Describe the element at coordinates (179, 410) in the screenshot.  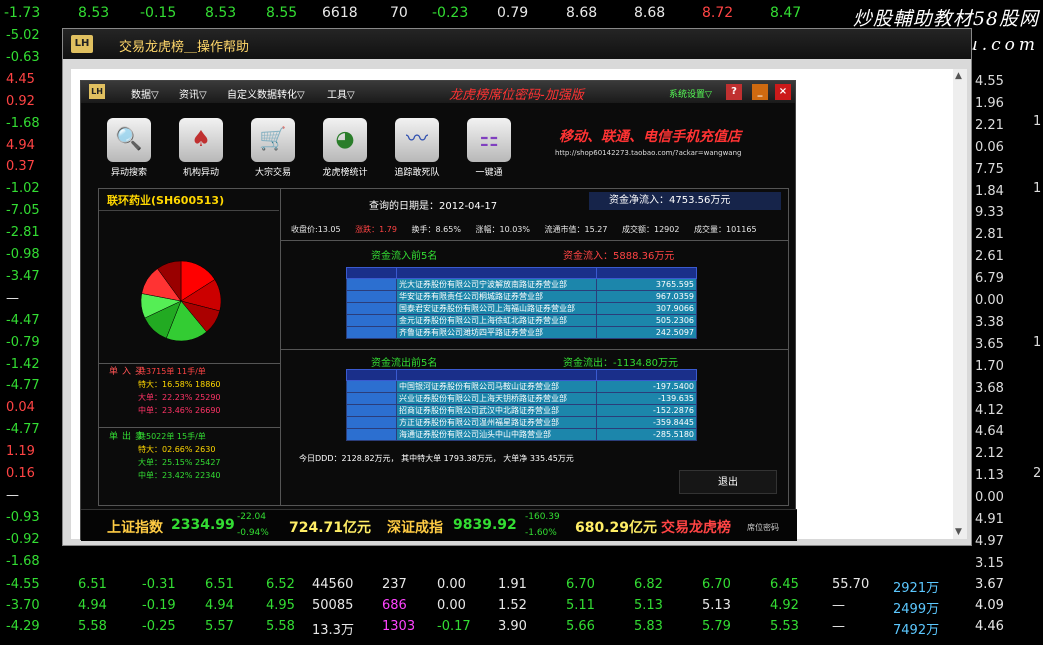
I see `buy-order-line: 中单：23.46% 26690` at that location.